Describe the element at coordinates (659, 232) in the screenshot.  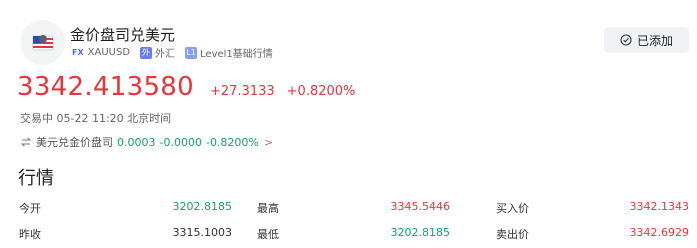
I see `stat-value: 3342.6929` at that location.